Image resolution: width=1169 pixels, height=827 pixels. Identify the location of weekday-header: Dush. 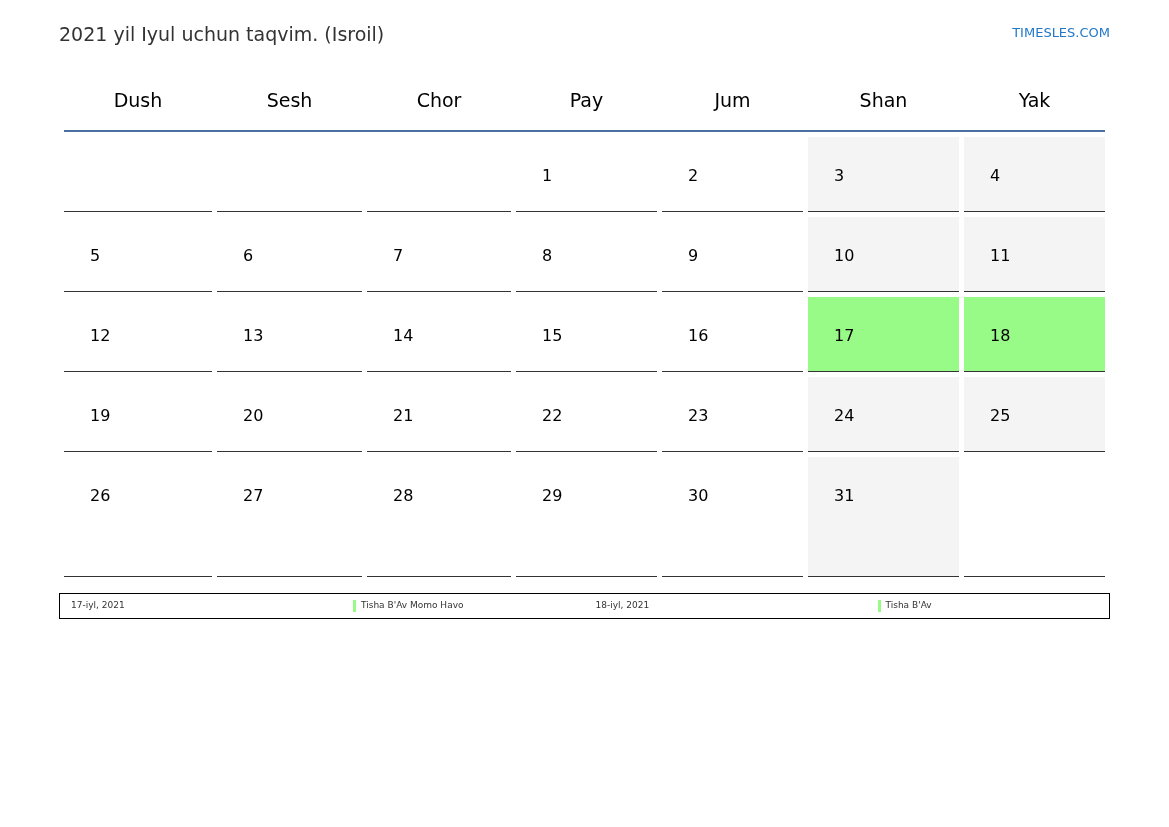
(138, 100).